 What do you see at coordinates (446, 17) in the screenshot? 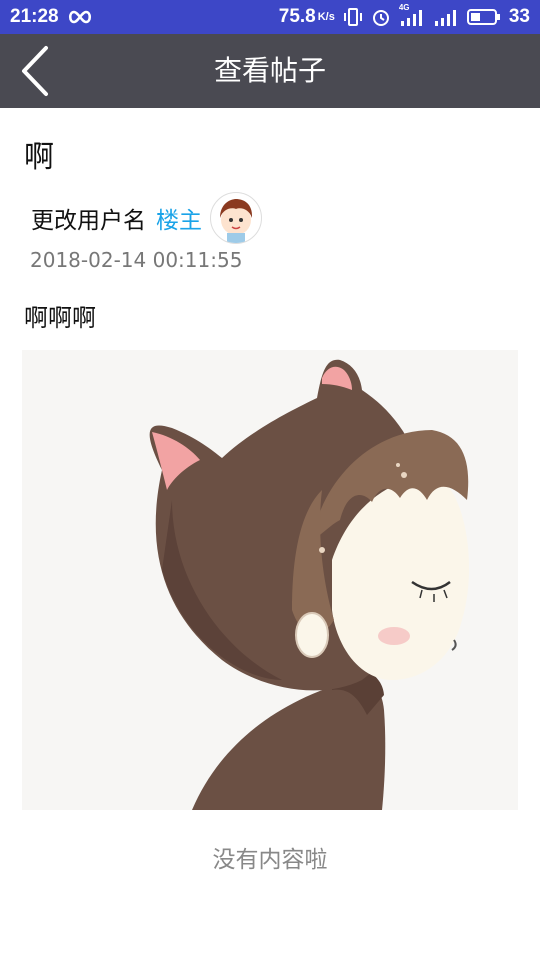
I see `signal-icon` at bounding box center [446, 17].